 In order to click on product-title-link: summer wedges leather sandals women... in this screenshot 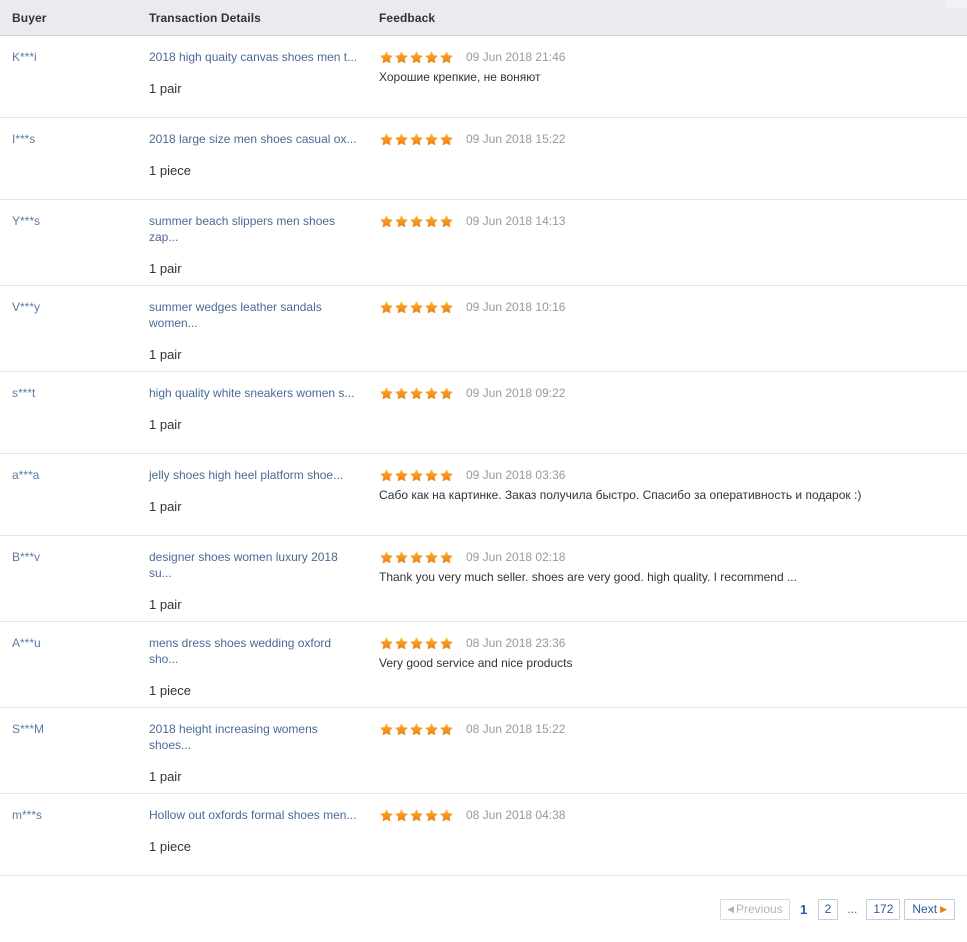, I will do `click(254, 315)`.